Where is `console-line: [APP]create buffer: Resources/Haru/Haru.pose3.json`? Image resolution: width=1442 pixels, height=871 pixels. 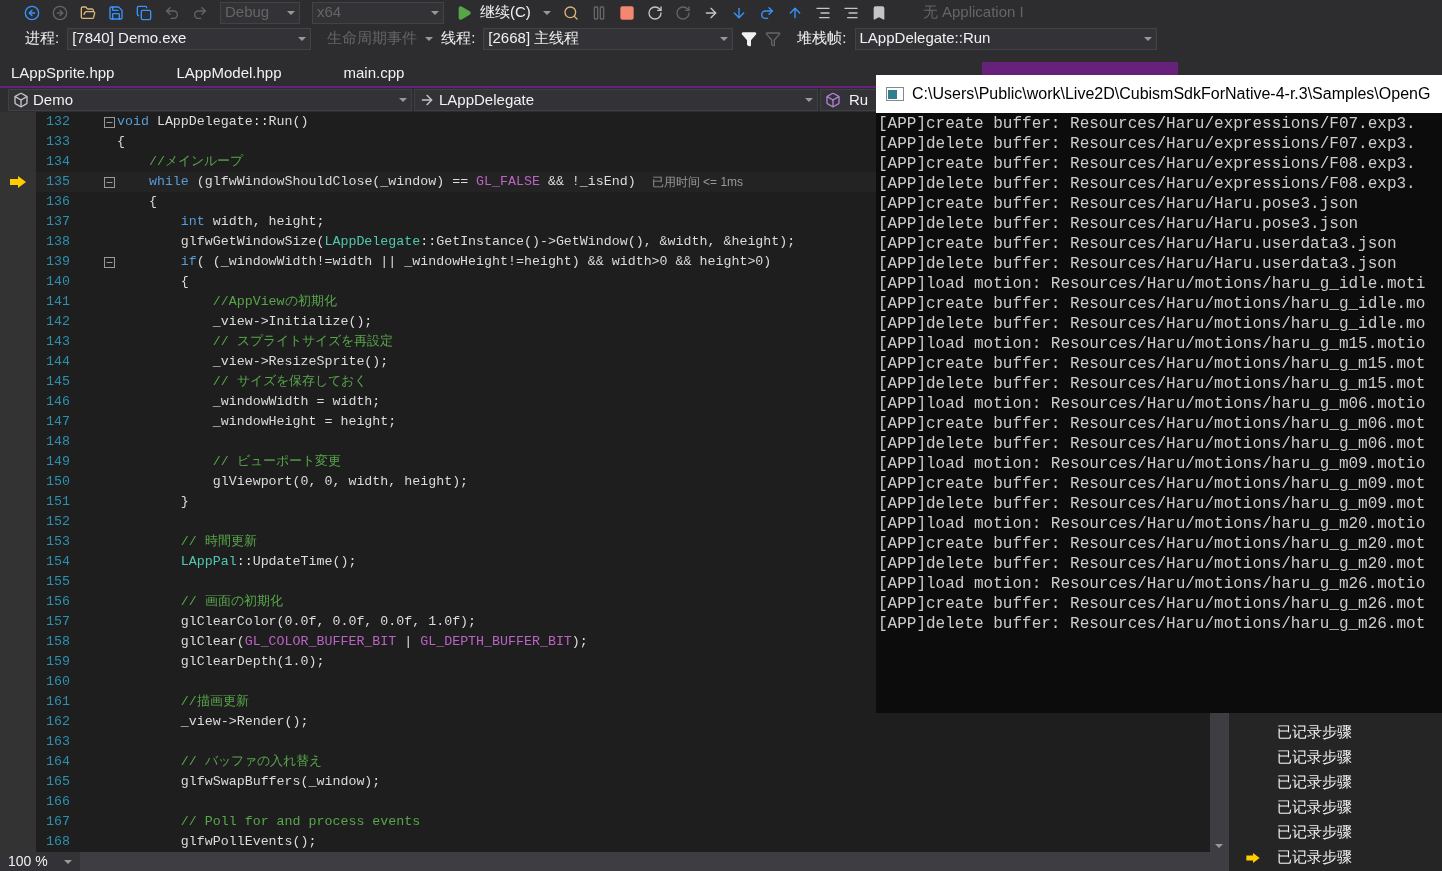
console-line: [APP]create buffer: Resources/Haru/Haru.pose3.json is located at coordinates (1119, 204).